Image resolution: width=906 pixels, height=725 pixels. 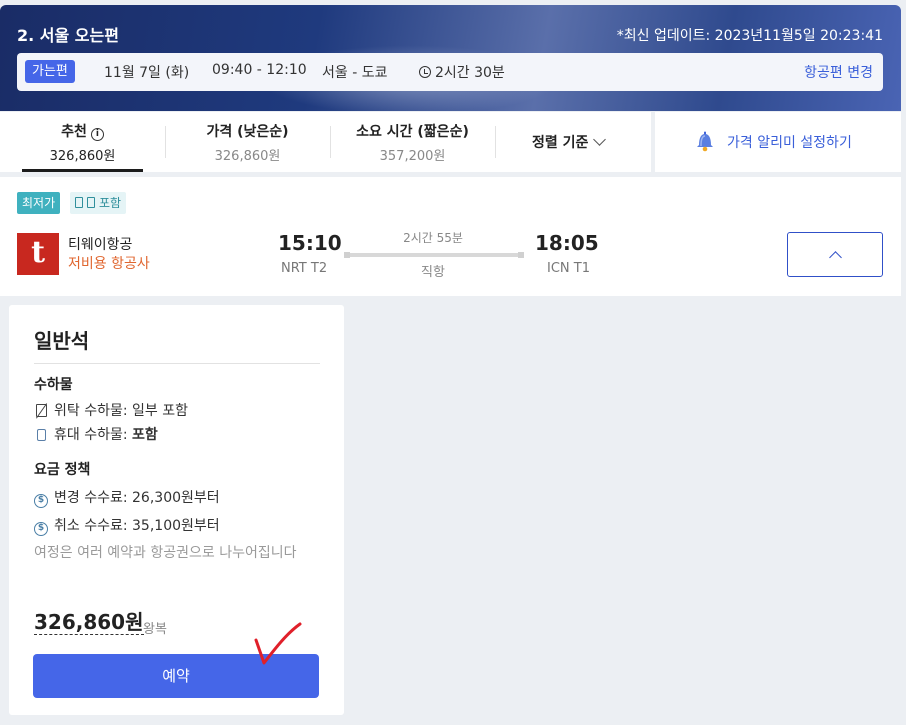 I want to click on stops: 직항, so click(x=433, y=272).